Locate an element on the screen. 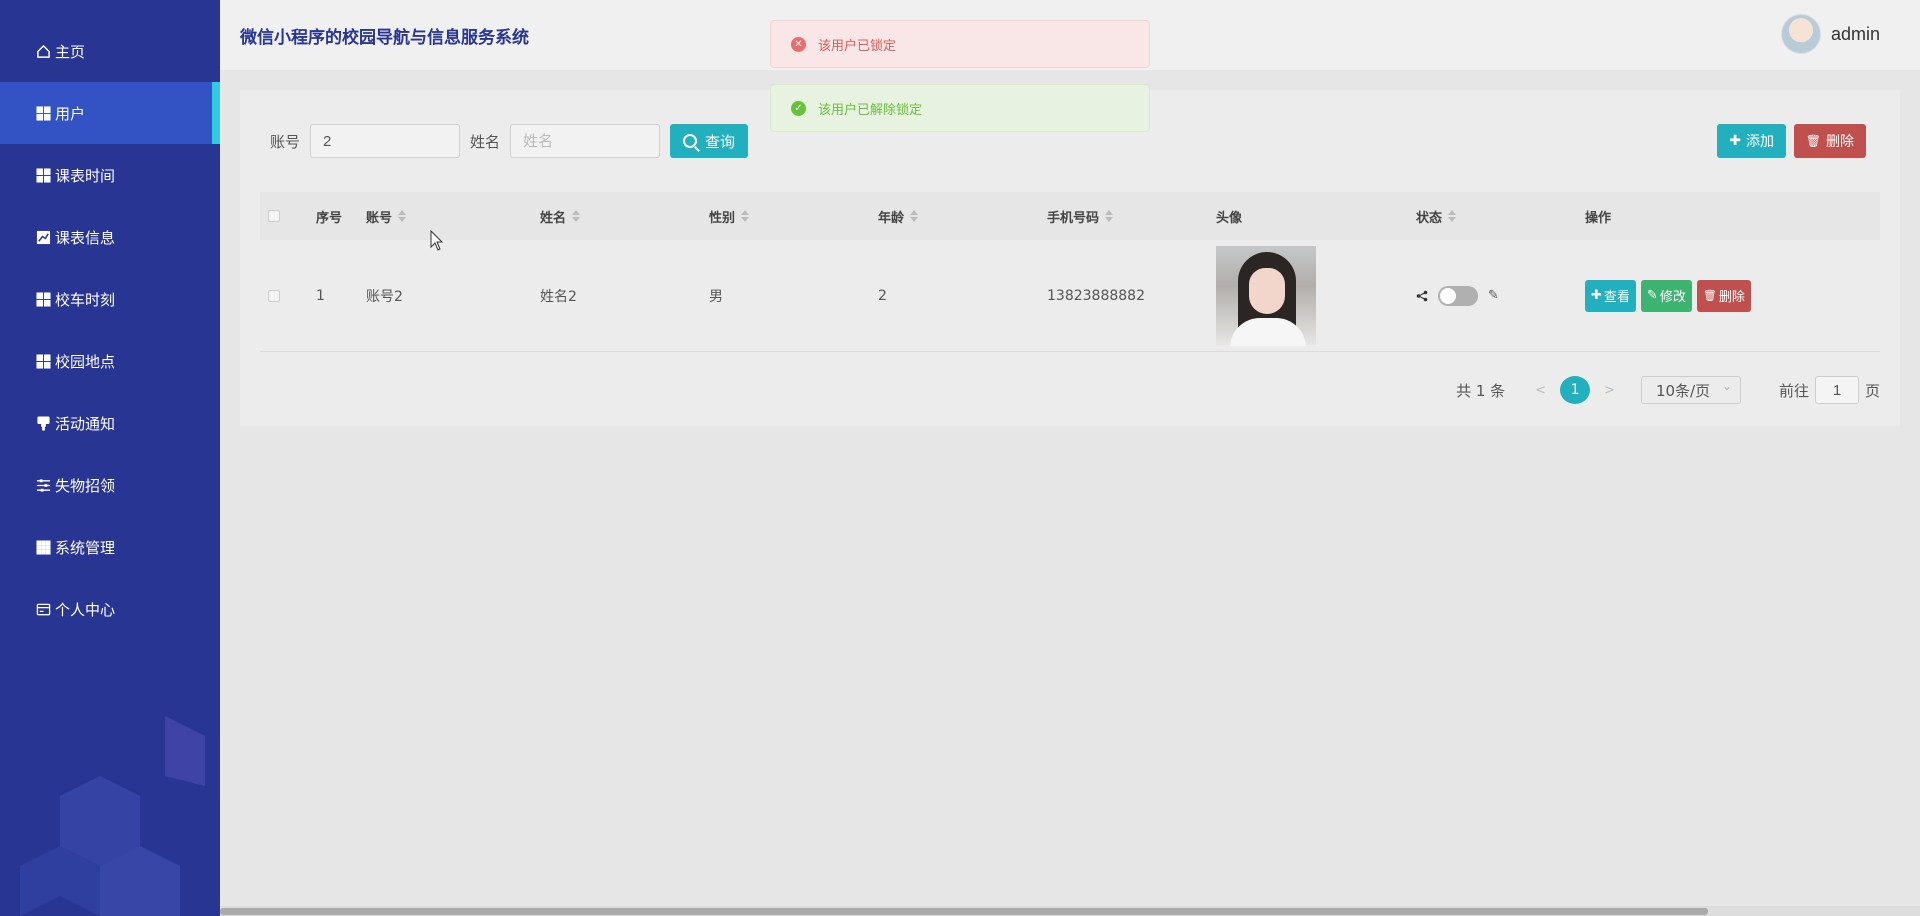 The image size is (1920, 916). select-all-checkbox is located at coordinates (274, 216).